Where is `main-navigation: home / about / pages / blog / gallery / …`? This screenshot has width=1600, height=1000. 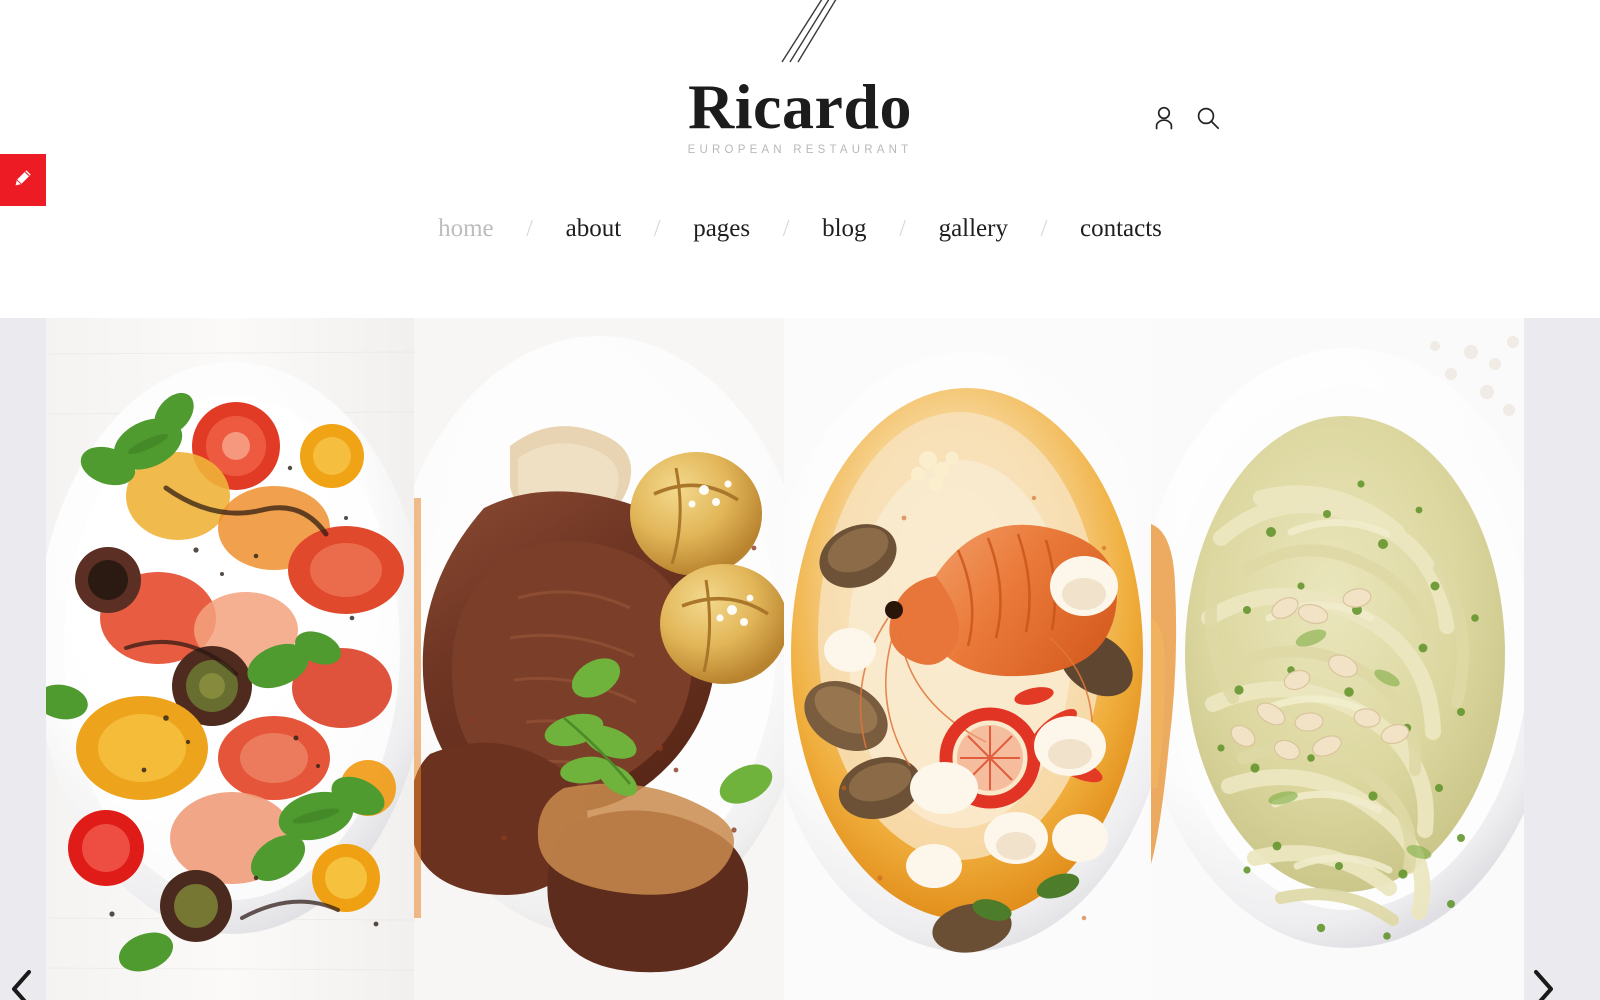
main-navigation: home / about / pages / blog / gallery / … is located at coordinates (800, 229).